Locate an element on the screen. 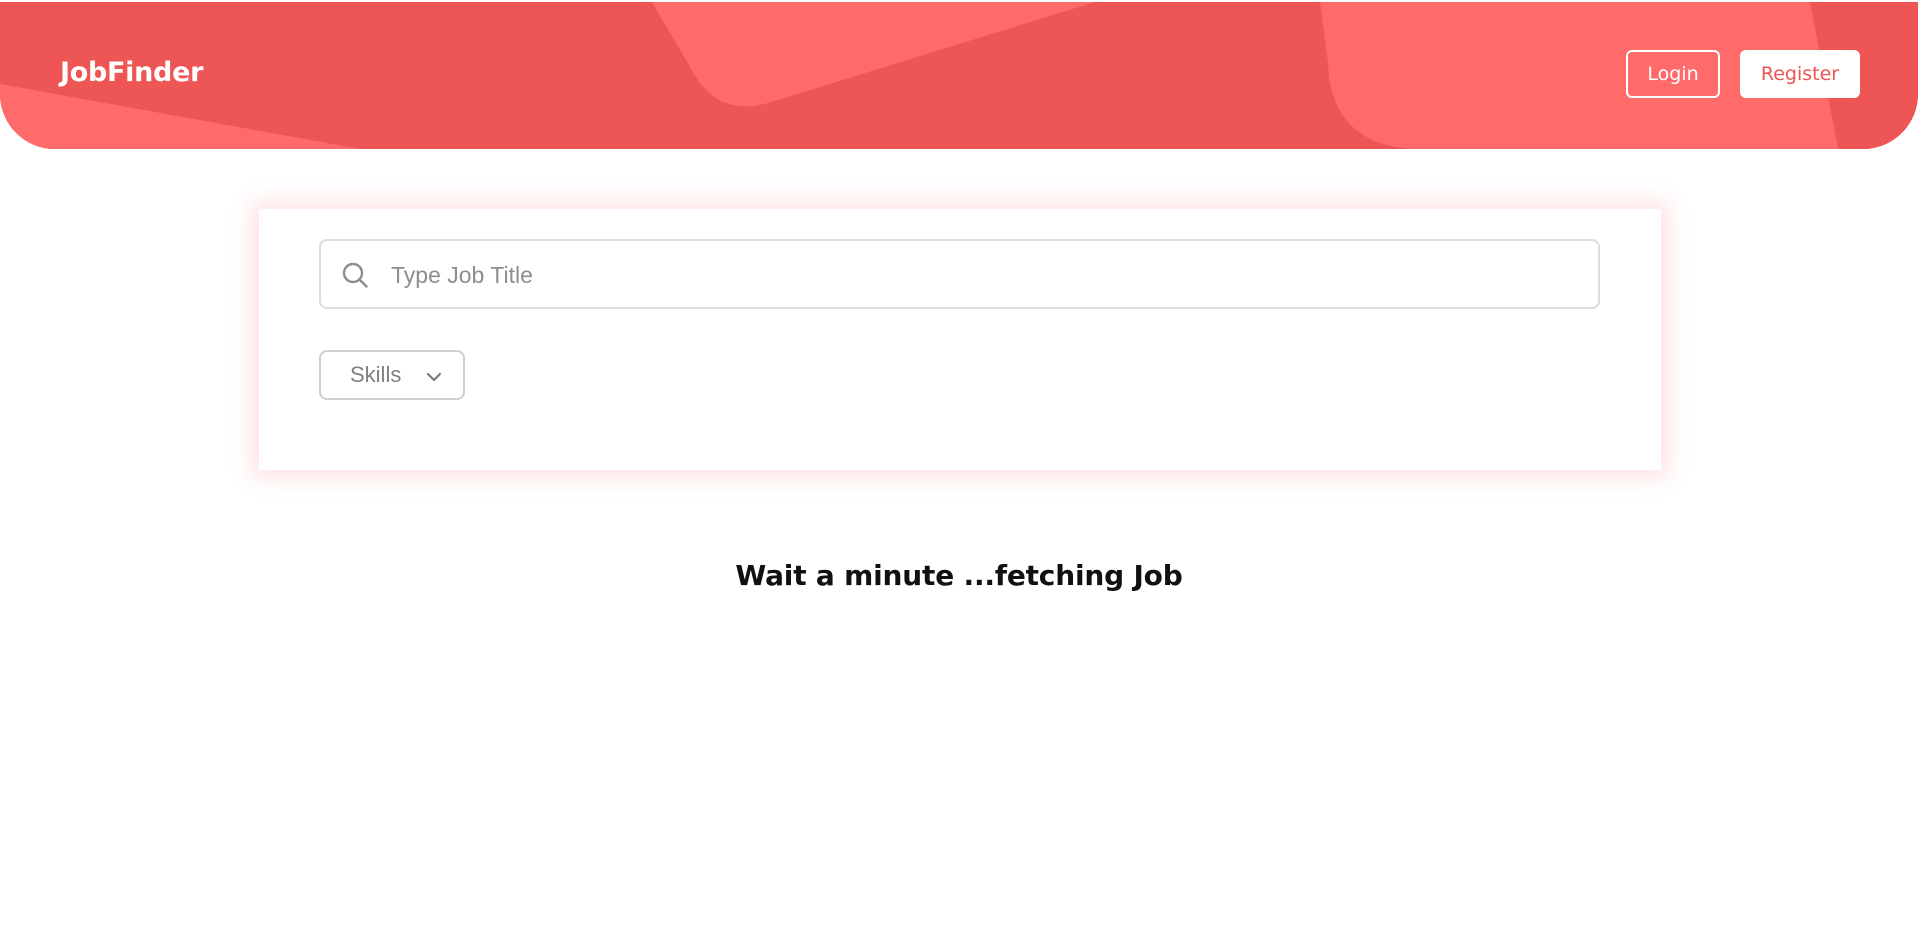 This screenshot has width=1918, height=947. search-icon is located at coordinates (355, 275).